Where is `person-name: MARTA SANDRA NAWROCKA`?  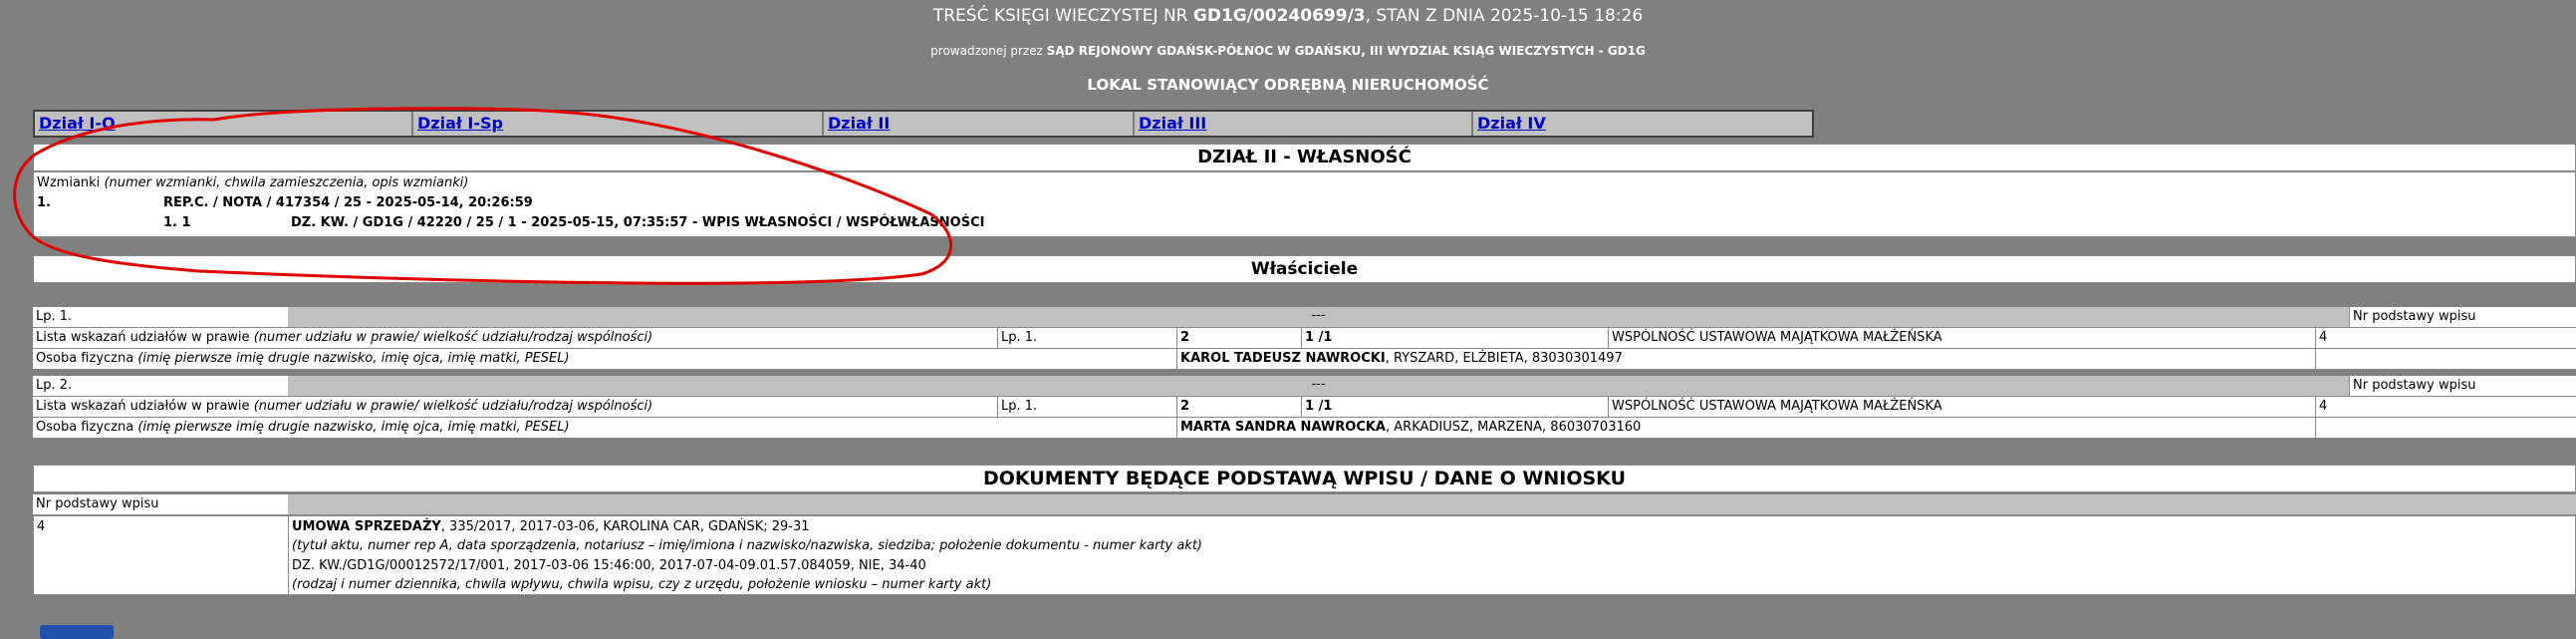 person-name: MARTA SANDRA NAWROCKA is located at coordinates (1283, 427).